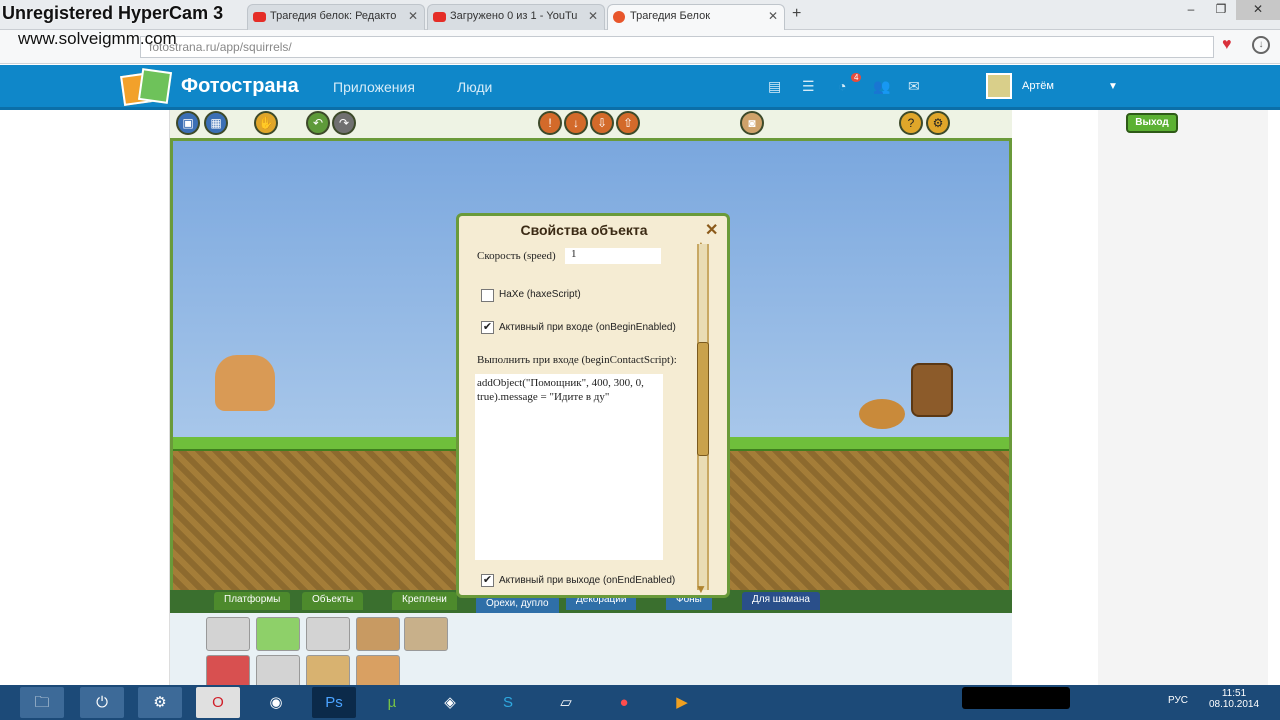  Describe the element at coordinates (392, 702) in the screenshot. I see `utorrent-icon: µ` at that location.